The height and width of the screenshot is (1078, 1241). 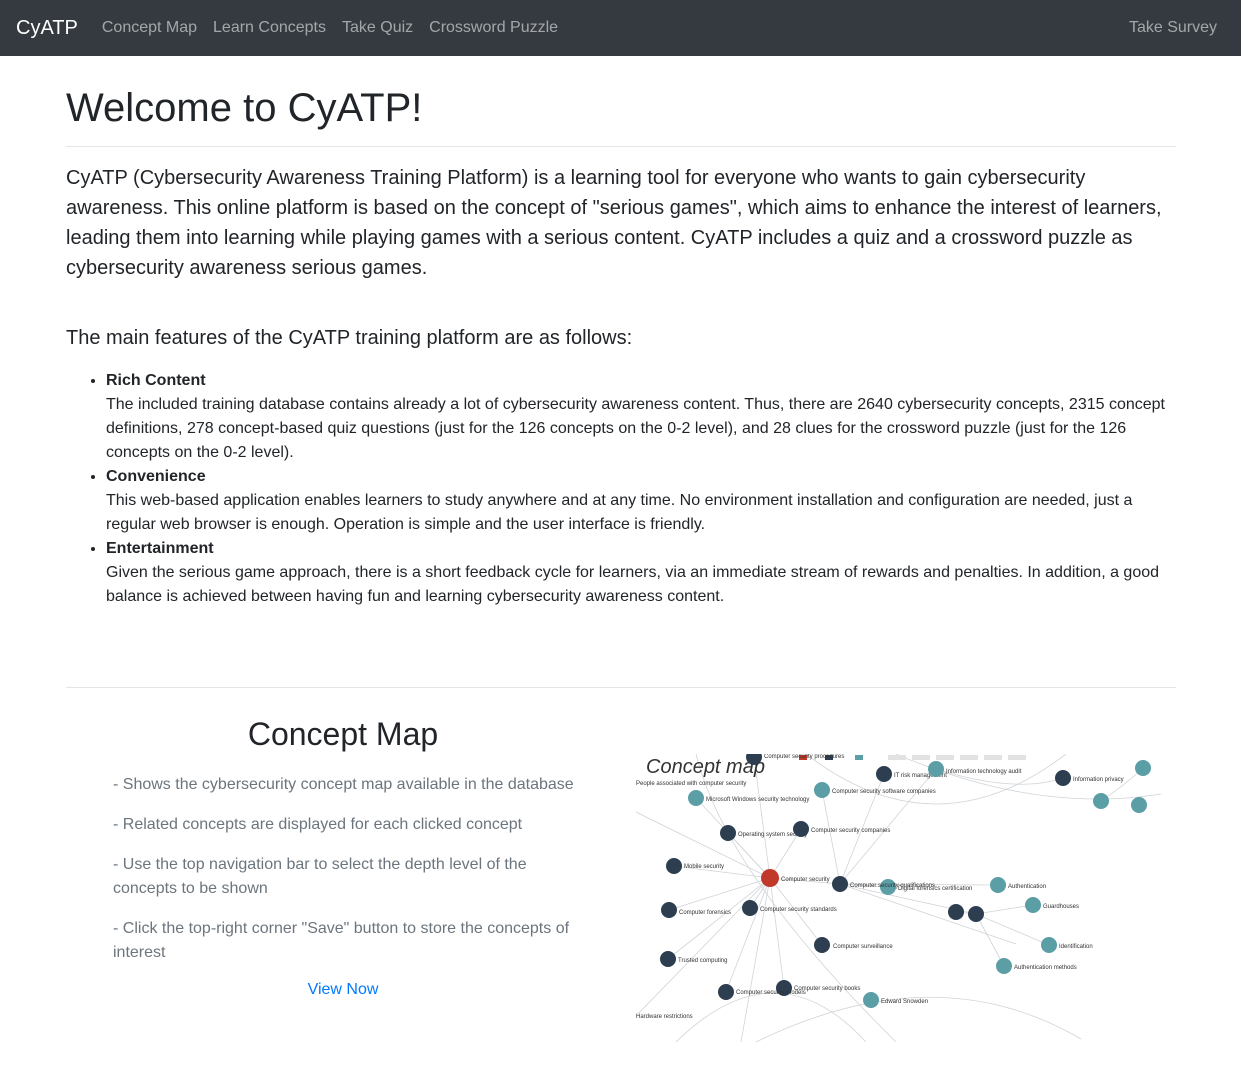 I want to click on view-now-link: View Now, so click(x=343, y=990).